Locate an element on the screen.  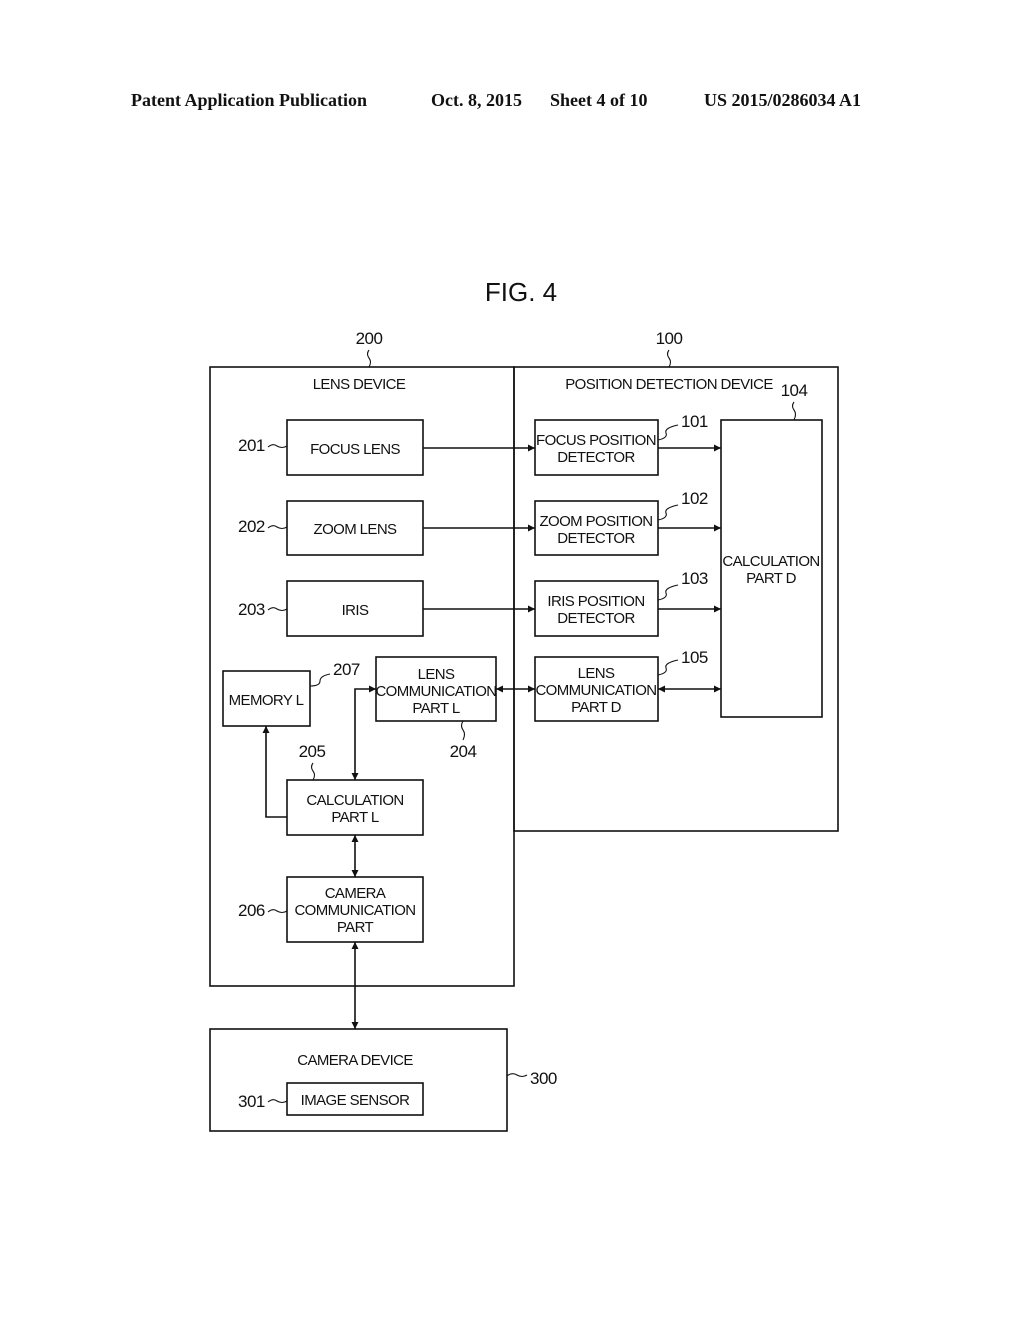
iris-block: IRIS 203 is located at coordinates (331, 608).